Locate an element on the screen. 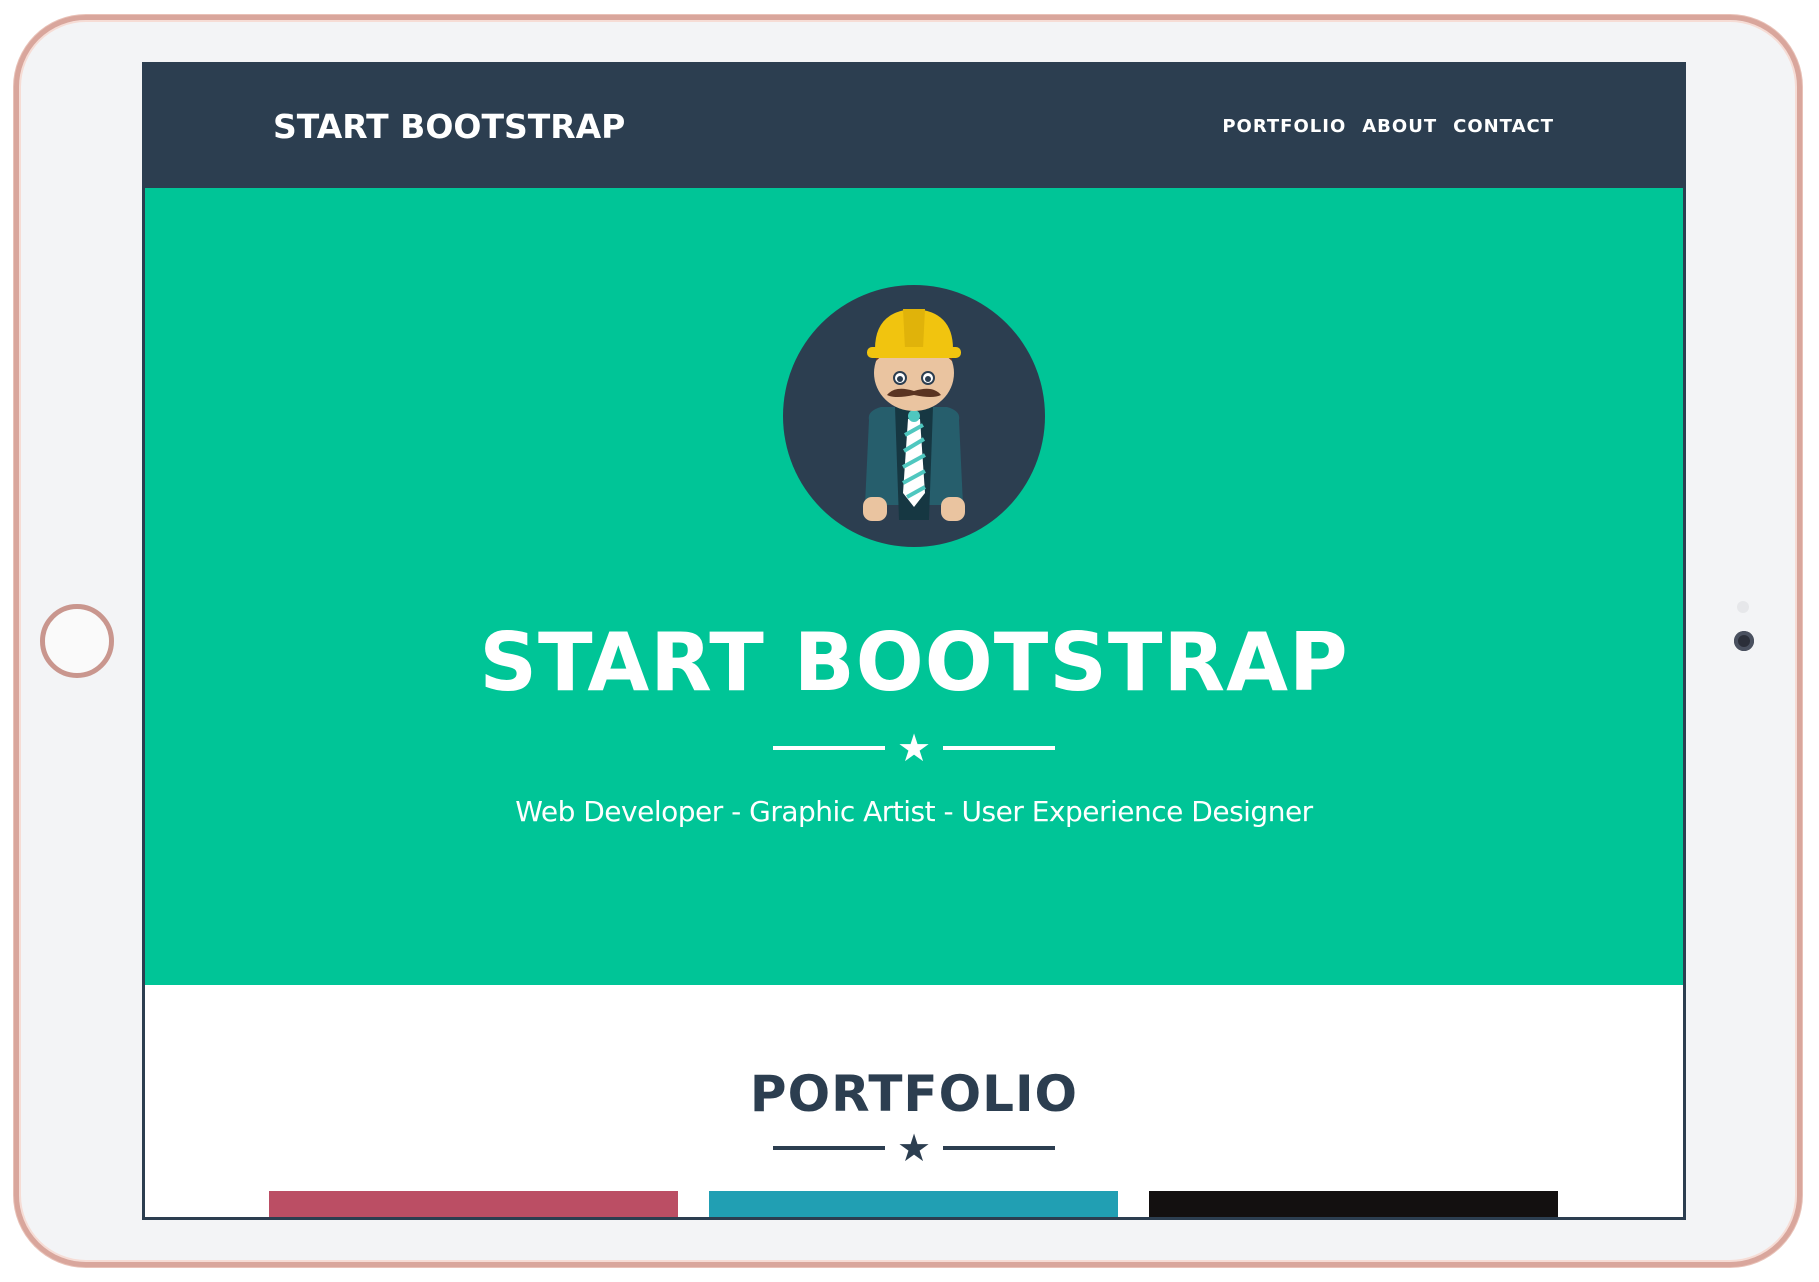  camera-icon is located at coordinates (1744, 641).